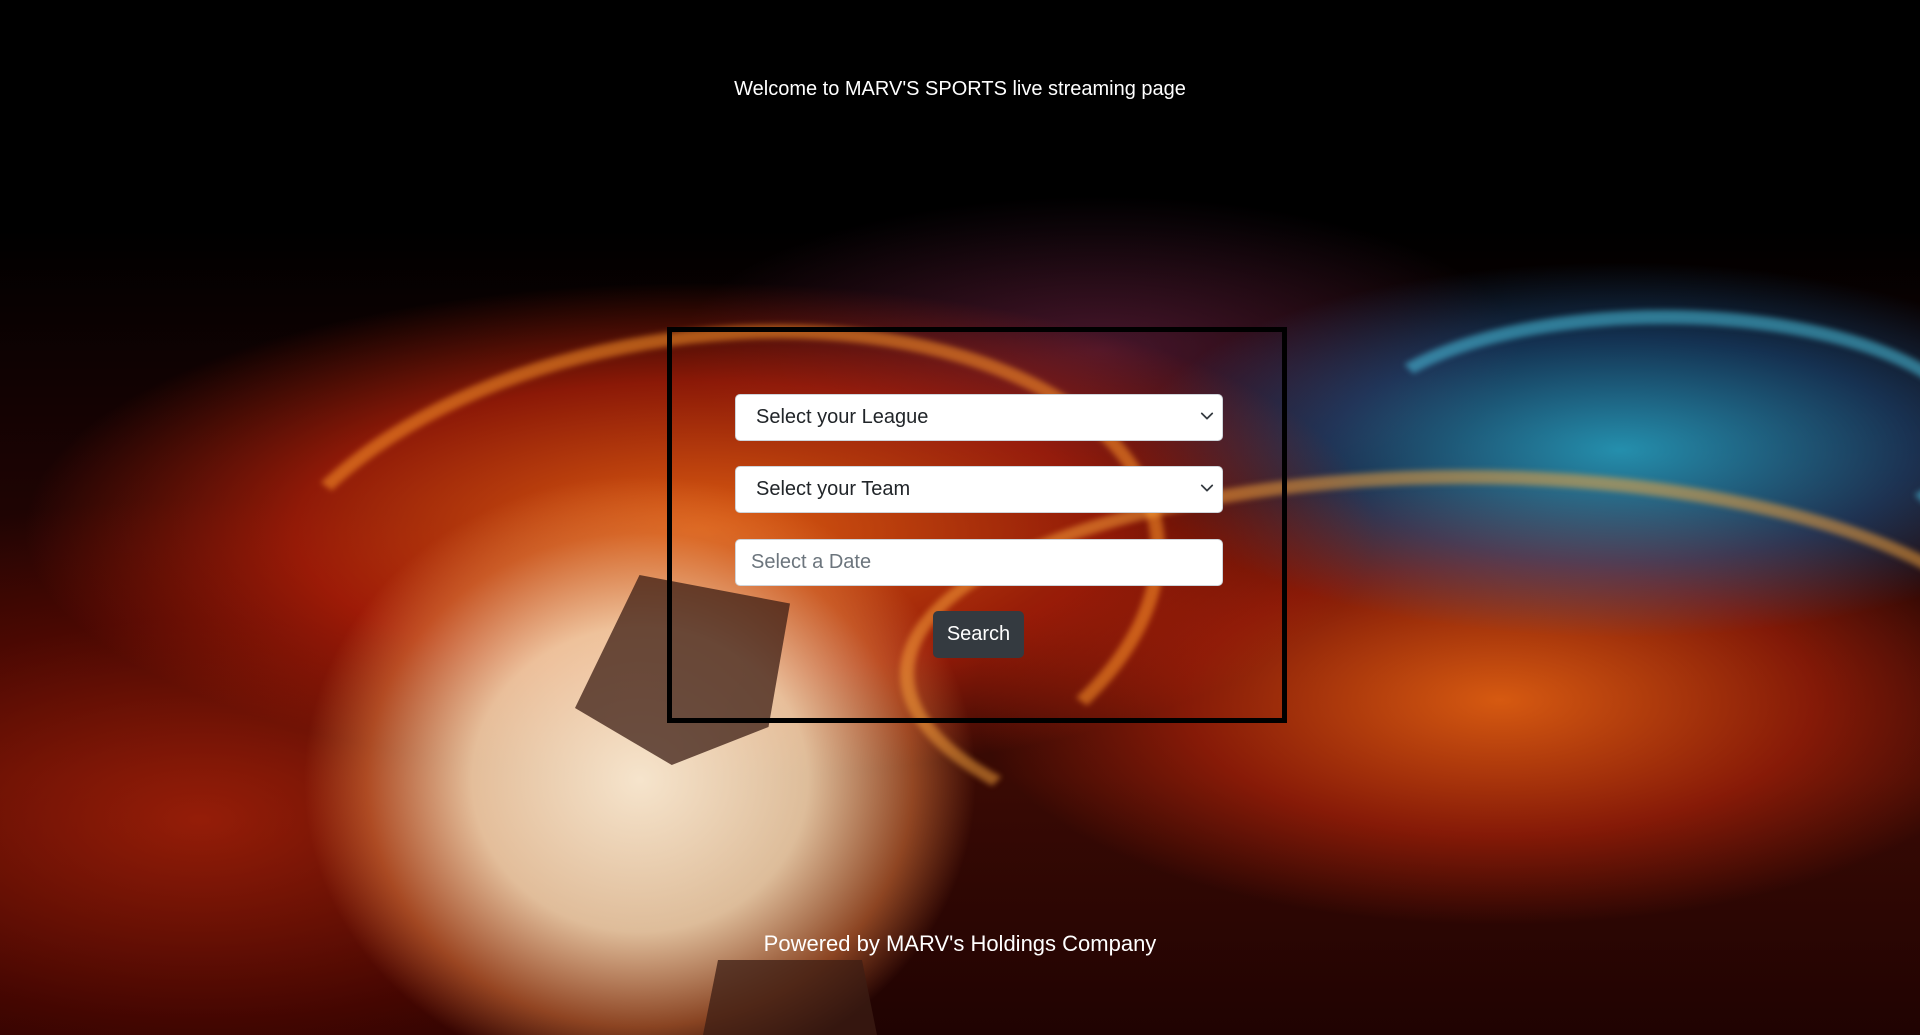 Image resolution: width=1920 pixels, height=1035 pixels. Describe the element at coordinates (979, 489) in the screenshot. I see `team-select: Select your Team` at that location.